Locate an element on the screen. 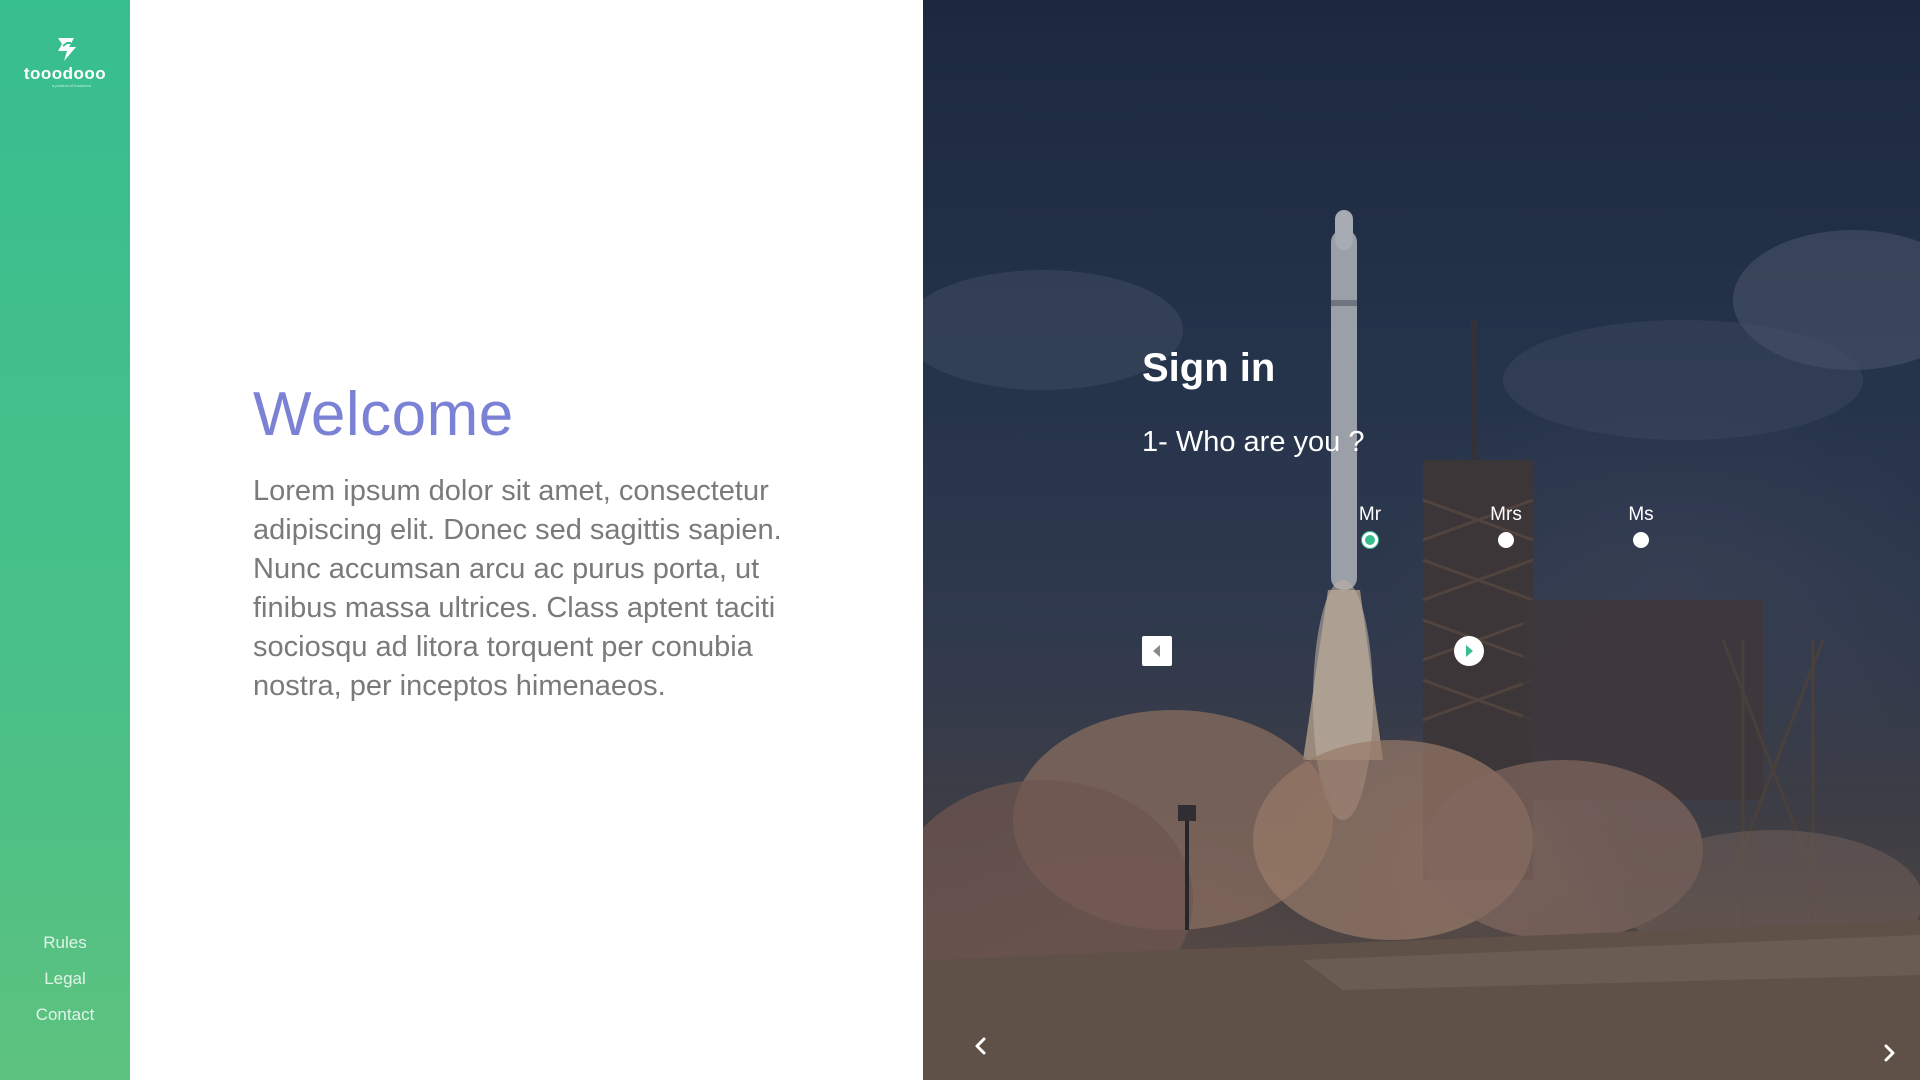 Image resolution: width=1920 pixels, height=1080 pixels. sidebar-link-rules: Rules is located at coordinates (65, 946).